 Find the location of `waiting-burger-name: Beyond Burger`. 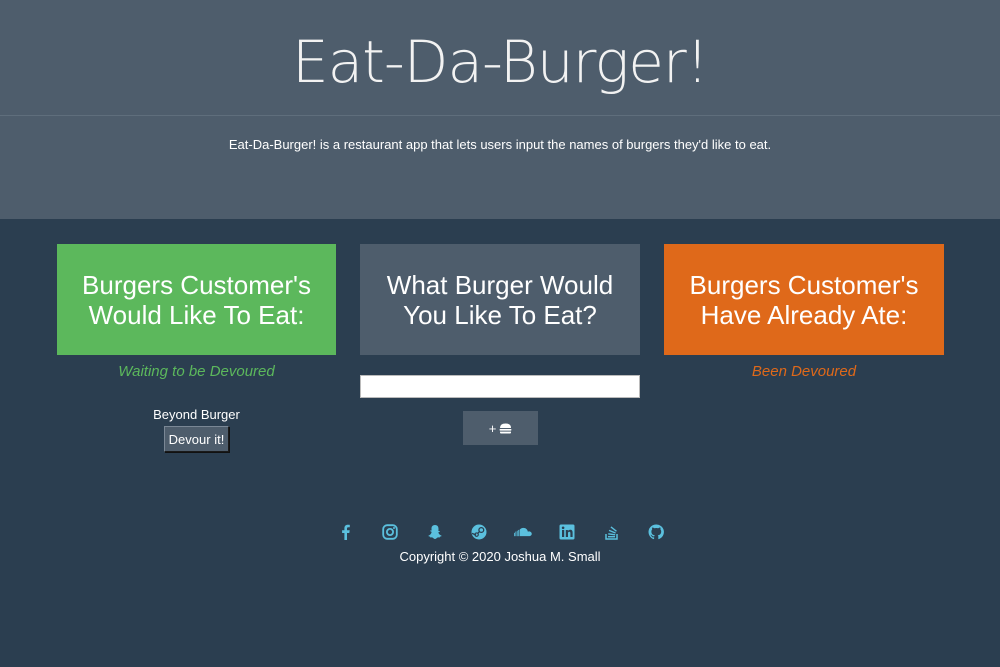

waiting-burger-name: Beyond Burger is located at coordinates (196, 414).